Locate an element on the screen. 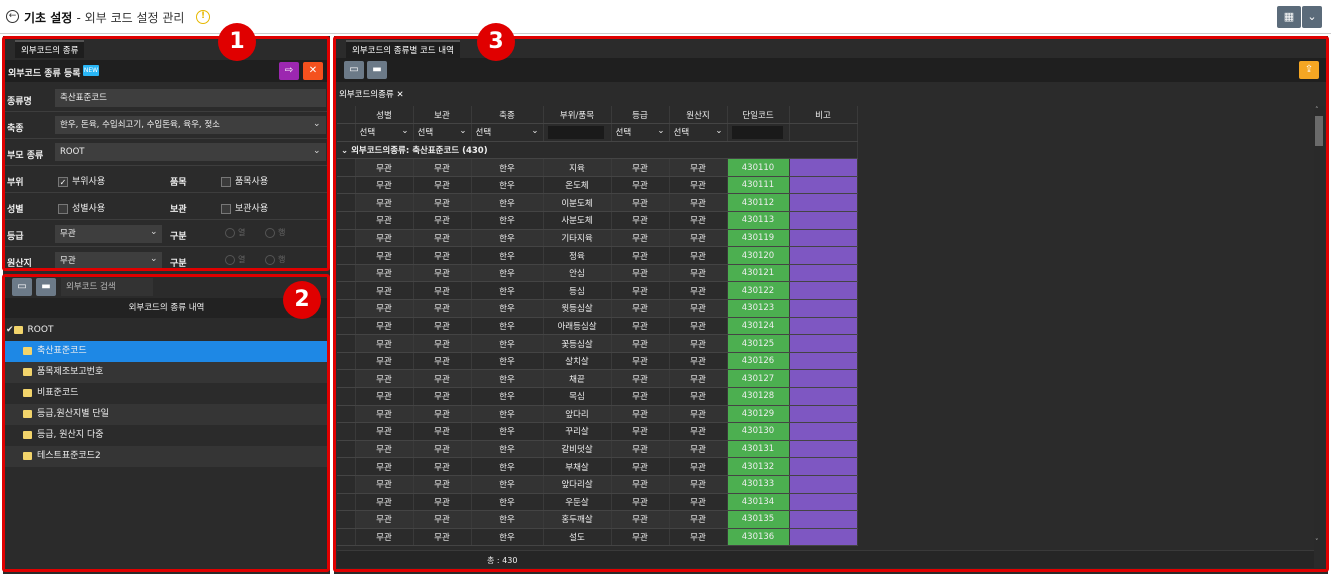 This screenshot has width=1331, height=578. badge-one: 1 is located at coordinates (237, 42).